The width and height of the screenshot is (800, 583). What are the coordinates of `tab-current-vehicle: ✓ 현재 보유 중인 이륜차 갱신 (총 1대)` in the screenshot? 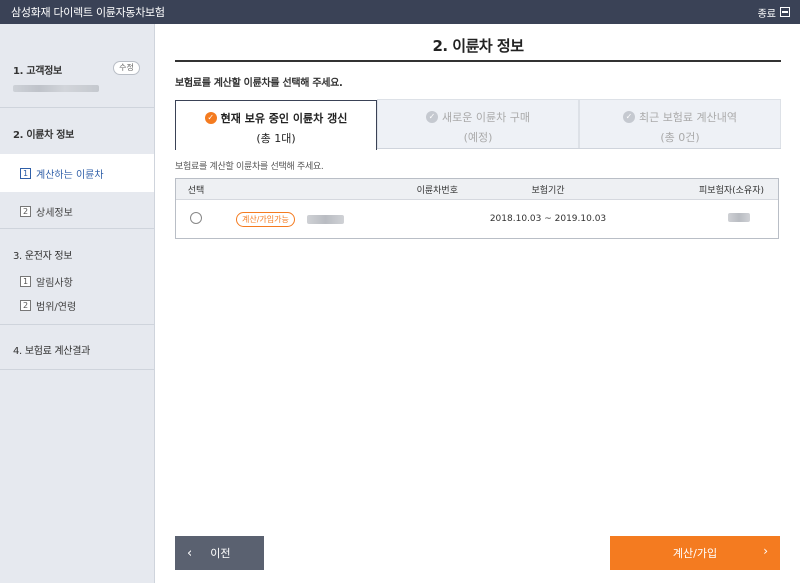 It's located at (276, 125).